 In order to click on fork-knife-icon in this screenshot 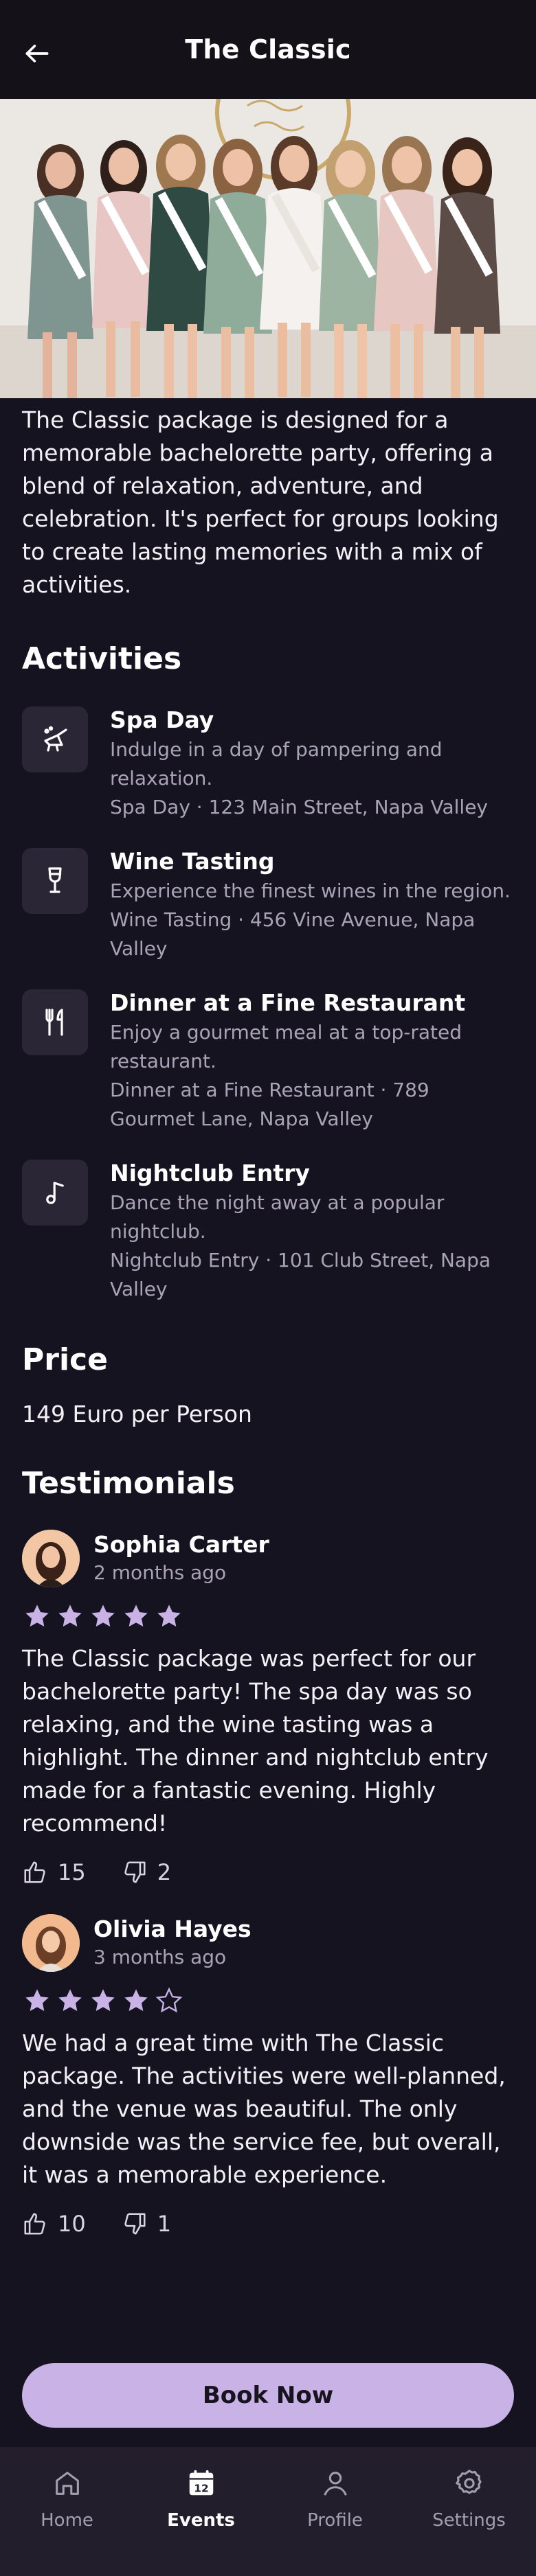, I will do `click(54, 1022)`.